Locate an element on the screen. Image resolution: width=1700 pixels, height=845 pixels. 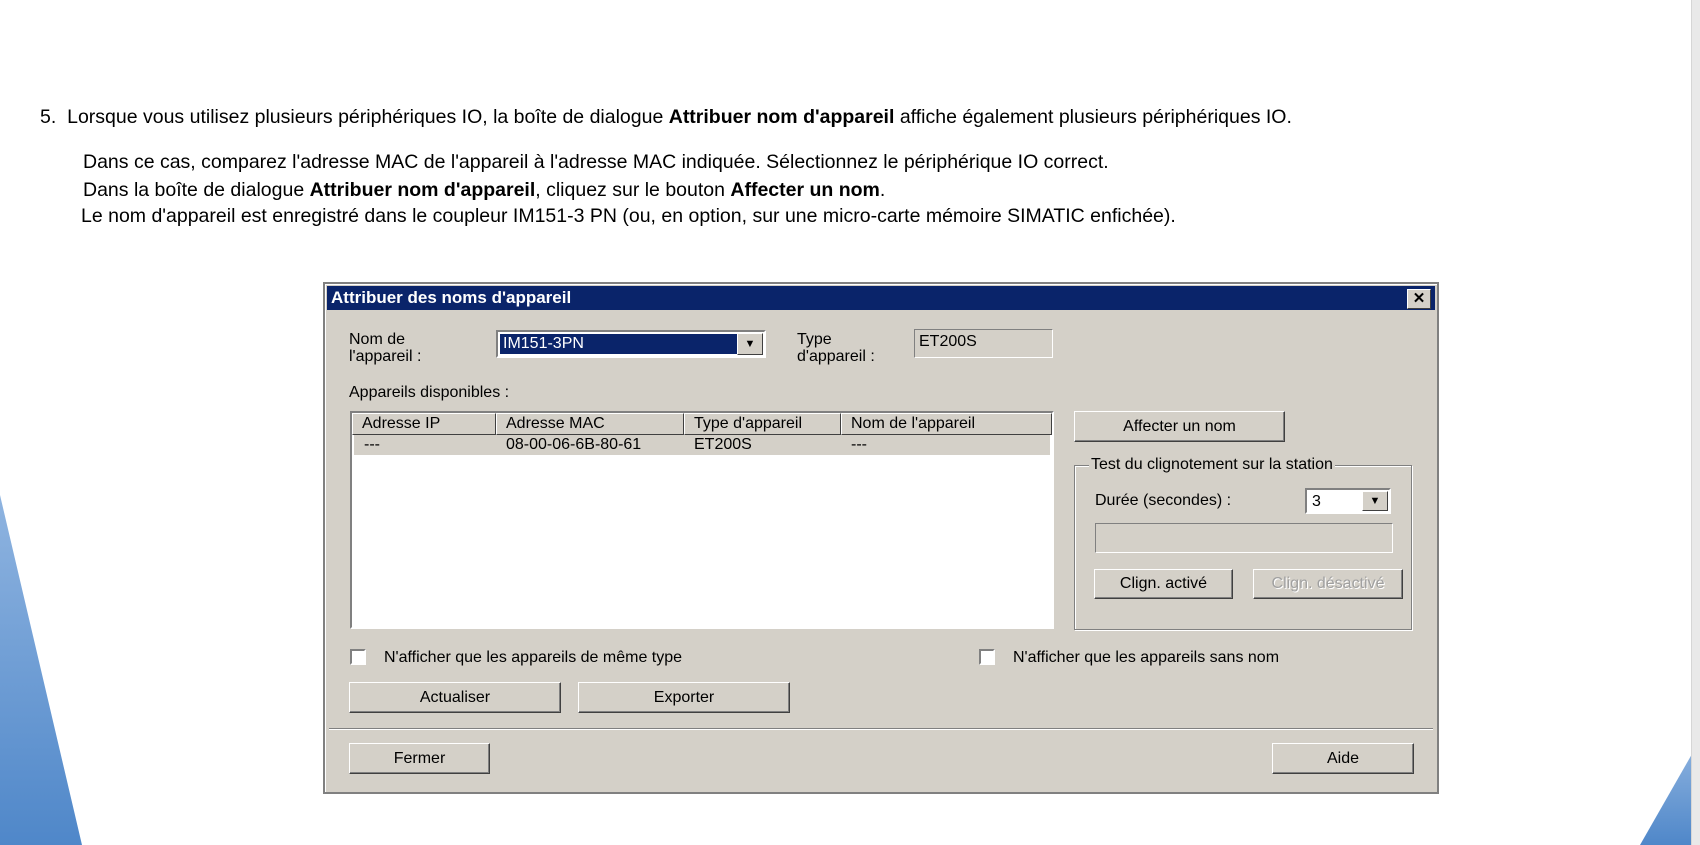
cell-mac-address: 08-00-06-6B-80-61 is located at coordinates (574, 444).